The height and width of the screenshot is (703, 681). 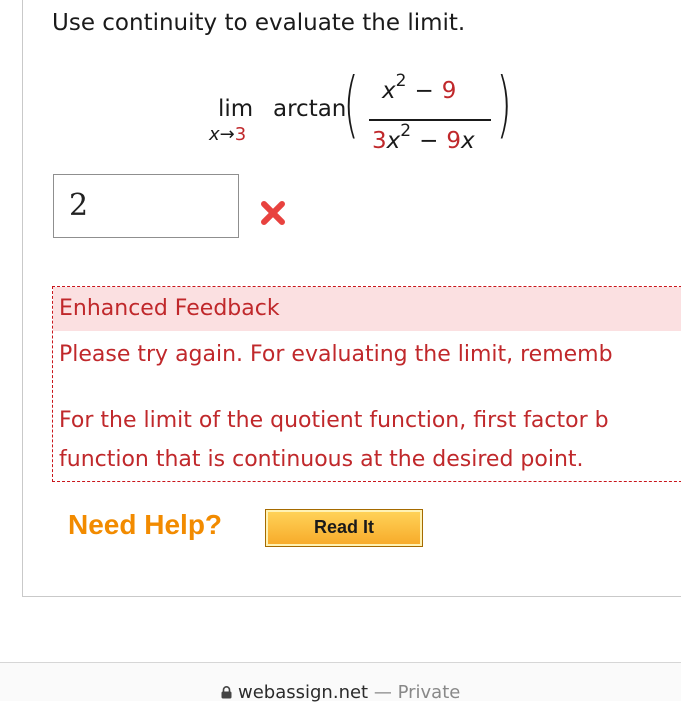 I want to click on sub-arrow: →, so click(x=227, y=134).